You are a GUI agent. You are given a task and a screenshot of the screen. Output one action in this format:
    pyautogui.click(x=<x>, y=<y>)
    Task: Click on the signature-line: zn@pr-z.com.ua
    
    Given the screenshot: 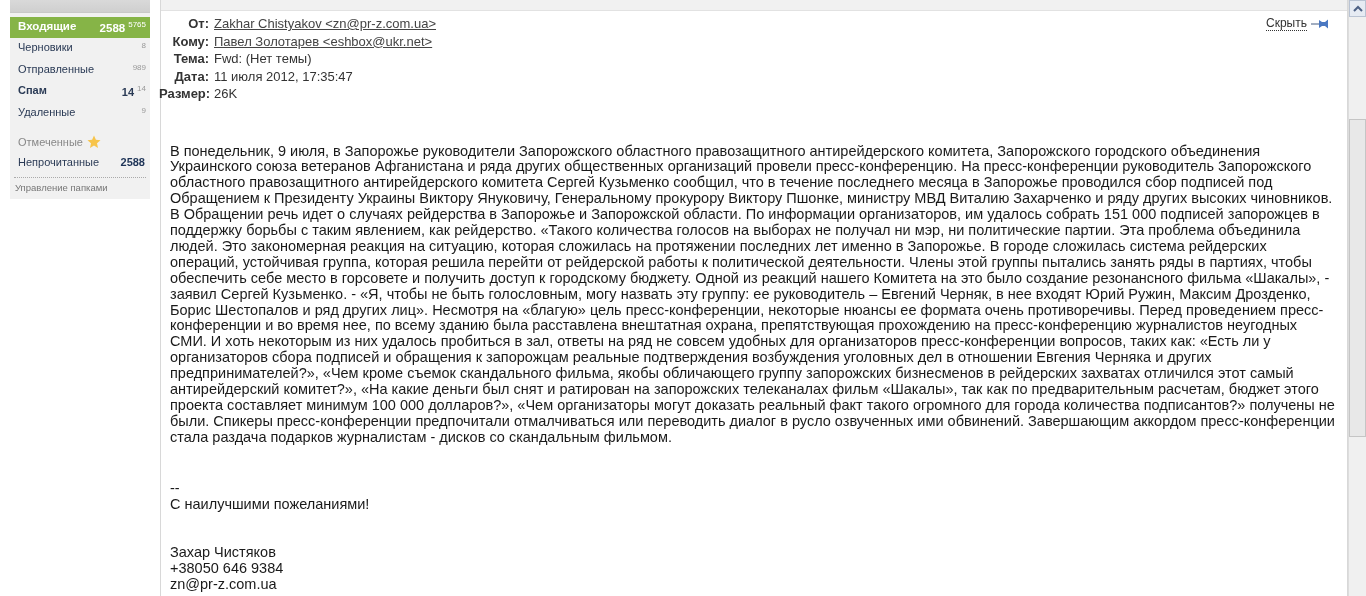 What is the action you would take?
    pyautogui.click(x=223, y=583)
    